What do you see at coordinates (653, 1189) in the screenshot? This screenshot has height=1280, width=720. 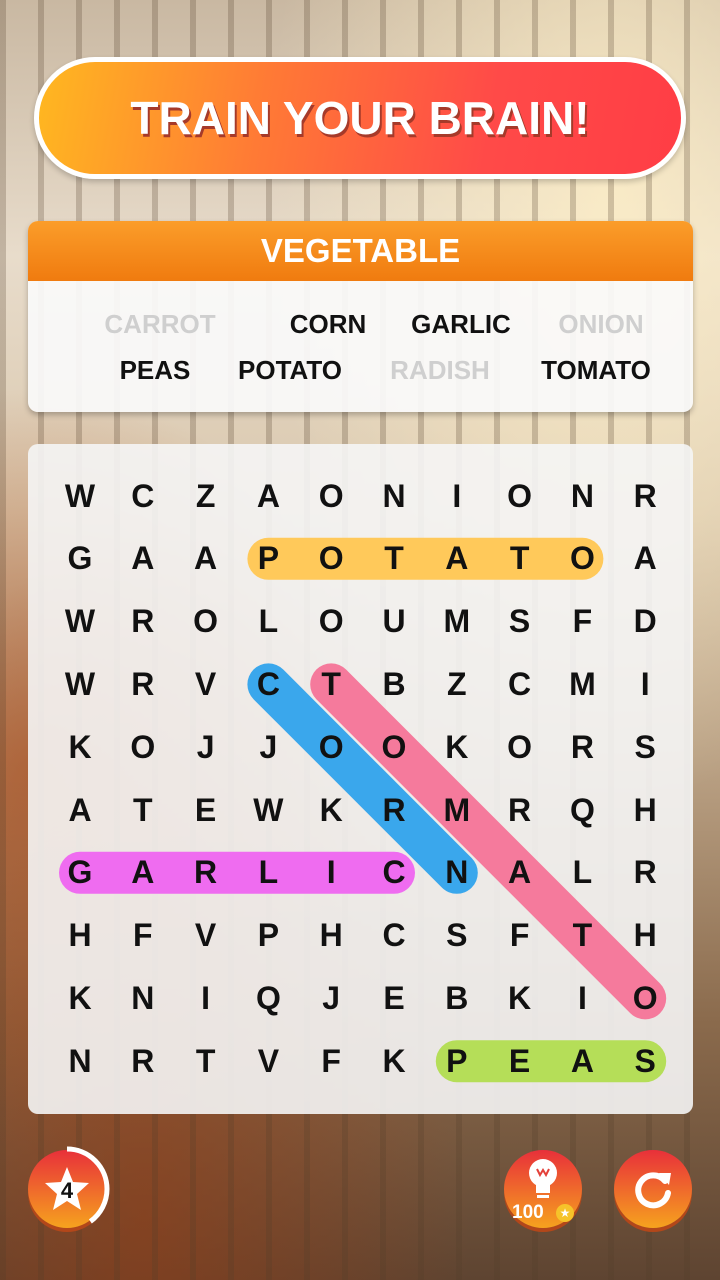 I see `restart-button` at bounding box center [653, 1189].